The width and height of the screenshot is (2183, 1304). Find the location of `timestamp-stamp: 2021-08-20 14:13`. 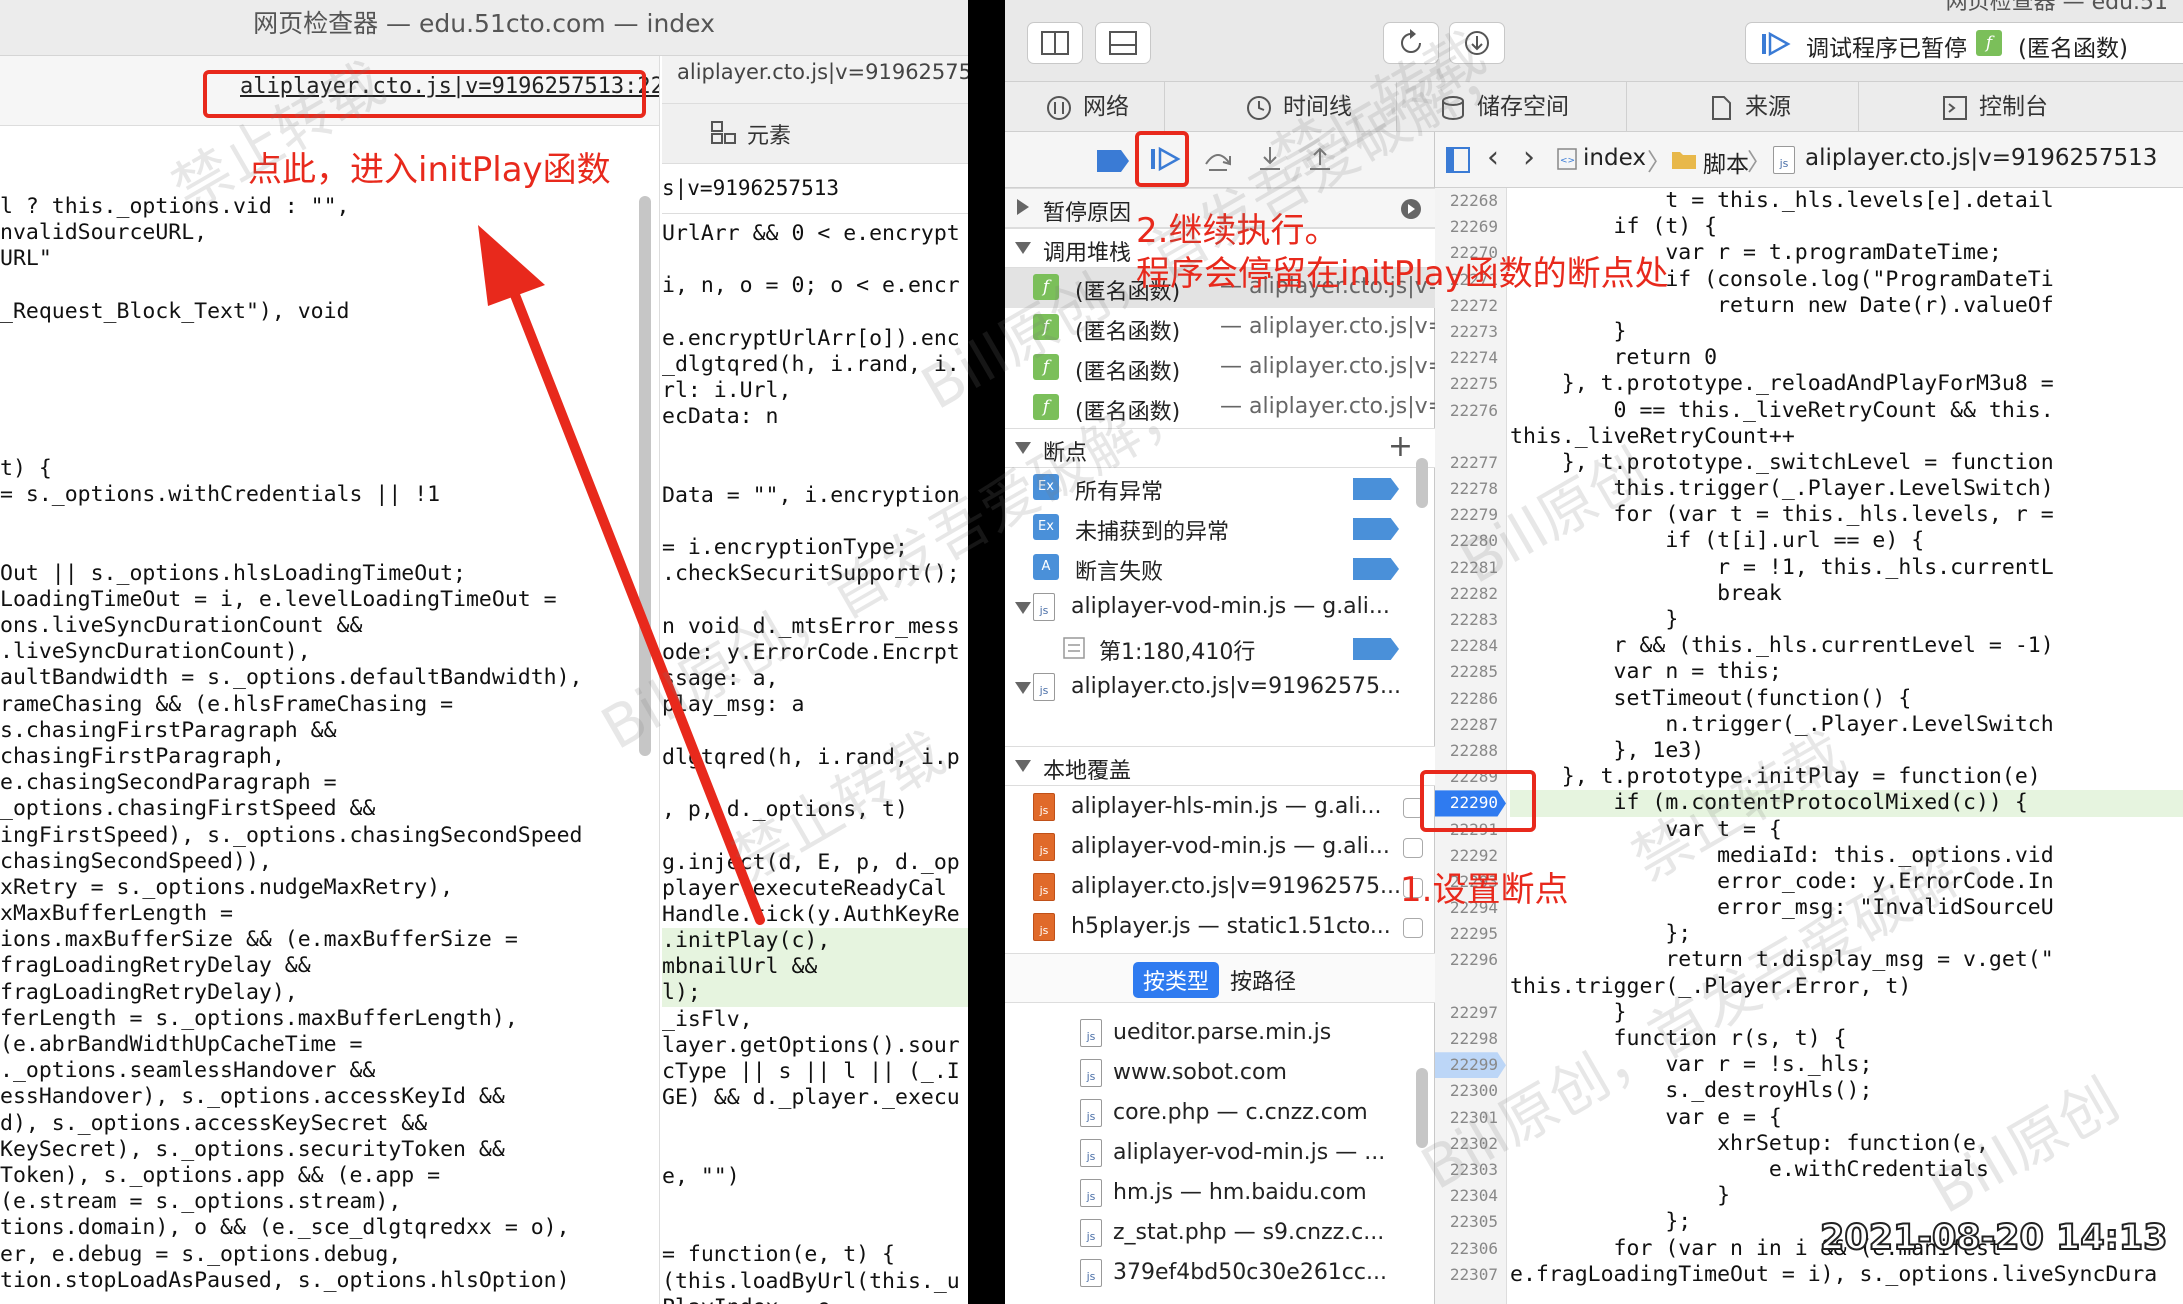

timestamp-stamp: 2021-08-20 14:13 is located at coordinates (1993, 1238).